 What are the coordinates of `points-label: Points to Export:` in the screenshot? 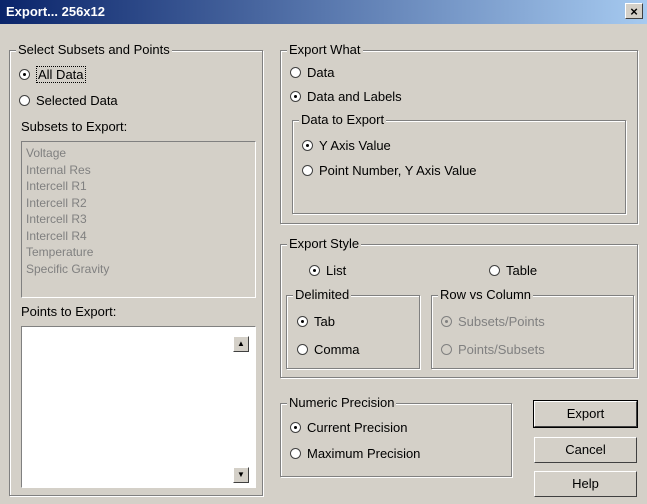 It's located at (69, 311).